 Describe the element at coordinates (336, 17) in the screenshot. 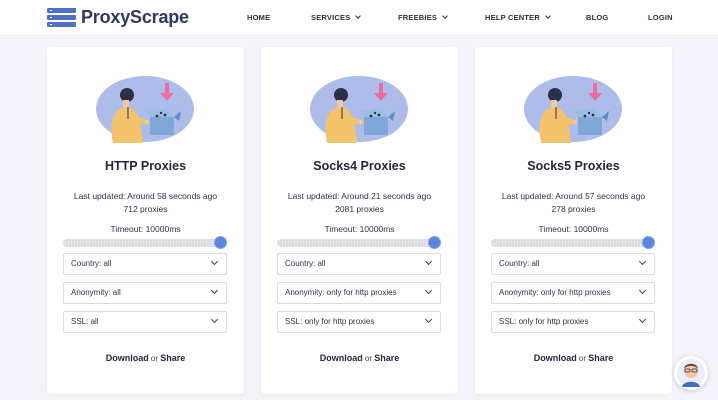

I see `nav-services: SERVICES` at that location.